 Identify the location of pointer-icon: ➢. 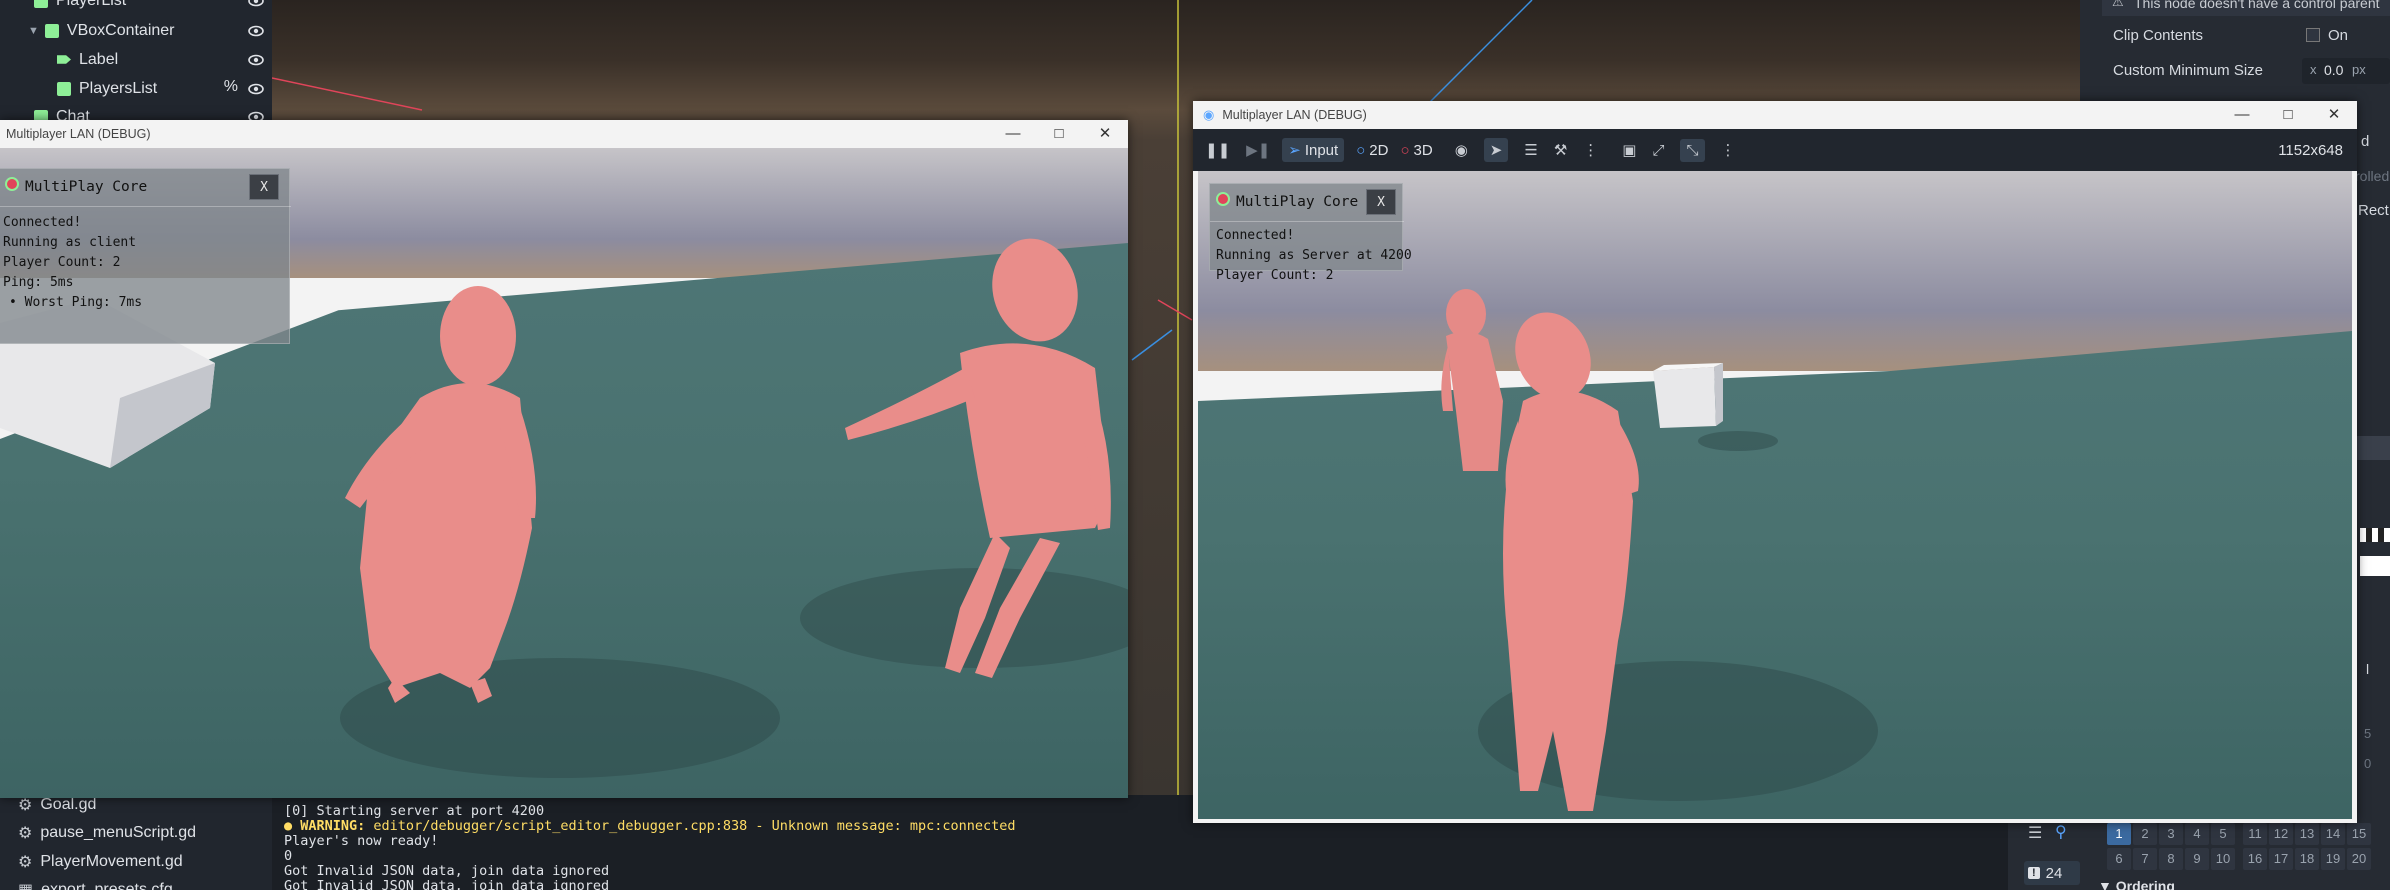
(1294, 150).